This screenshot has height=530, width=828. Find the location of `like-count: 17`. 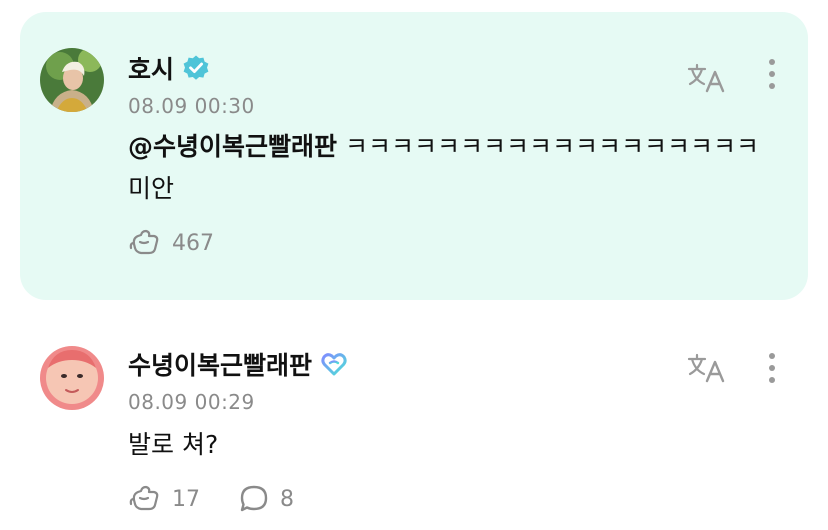

like-count: 17 is located at coordinates (186, 499).